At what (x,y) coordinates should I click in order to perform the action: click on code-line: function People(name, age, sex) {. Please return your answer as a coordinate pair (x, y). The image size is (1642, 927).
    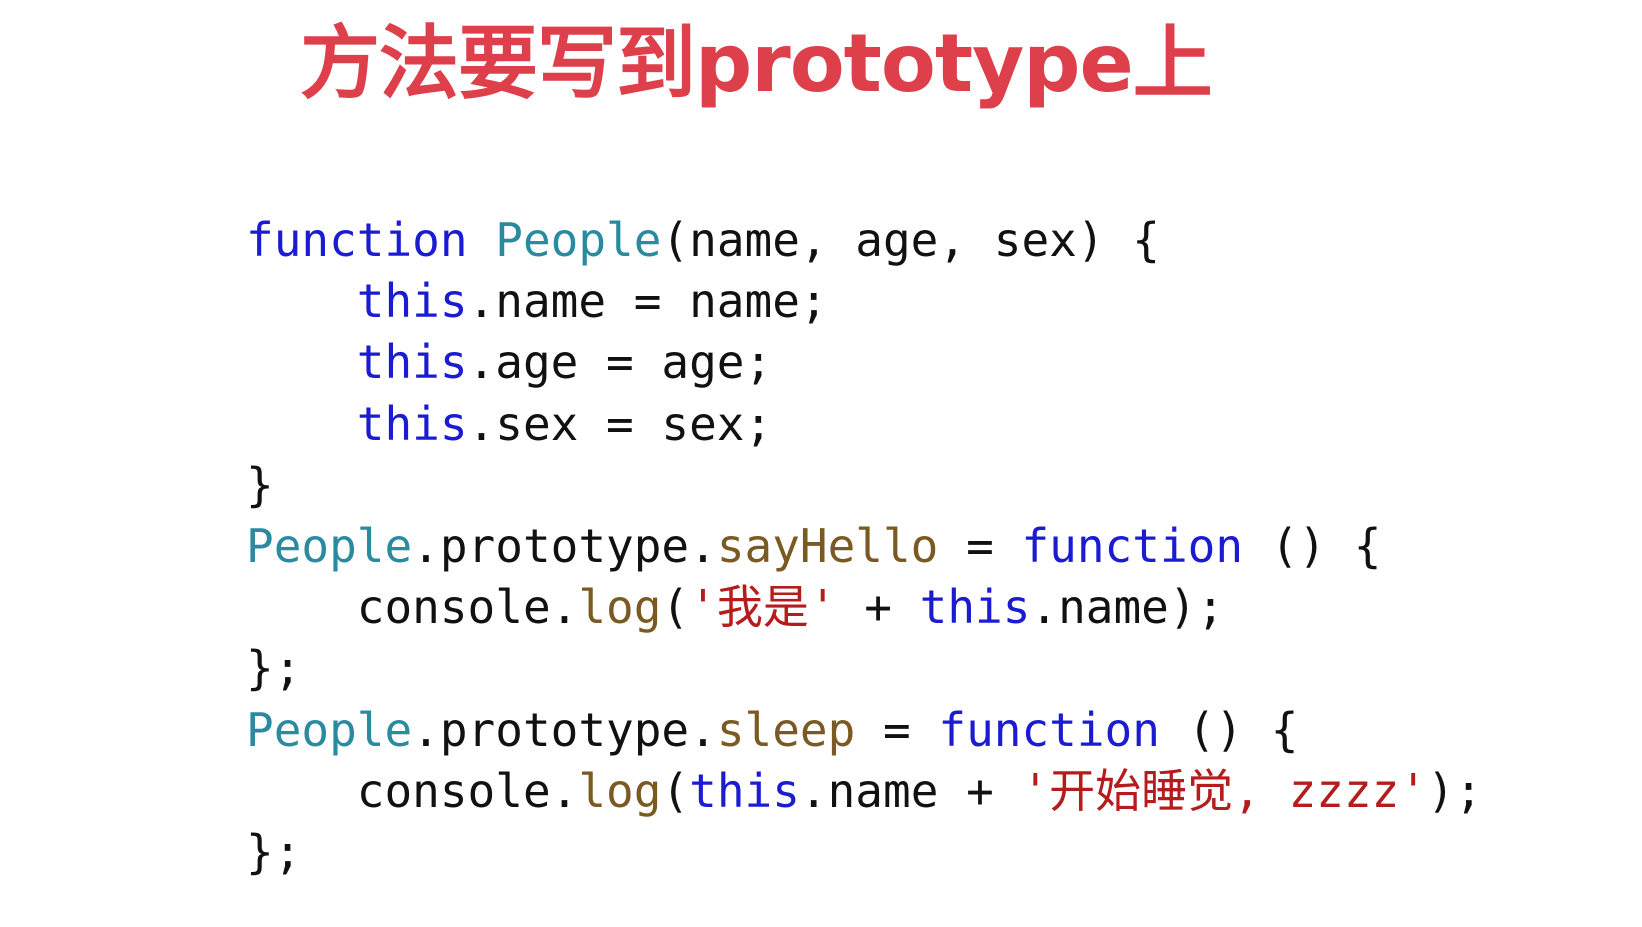
    Looking at the image, I should click on (864, 240).